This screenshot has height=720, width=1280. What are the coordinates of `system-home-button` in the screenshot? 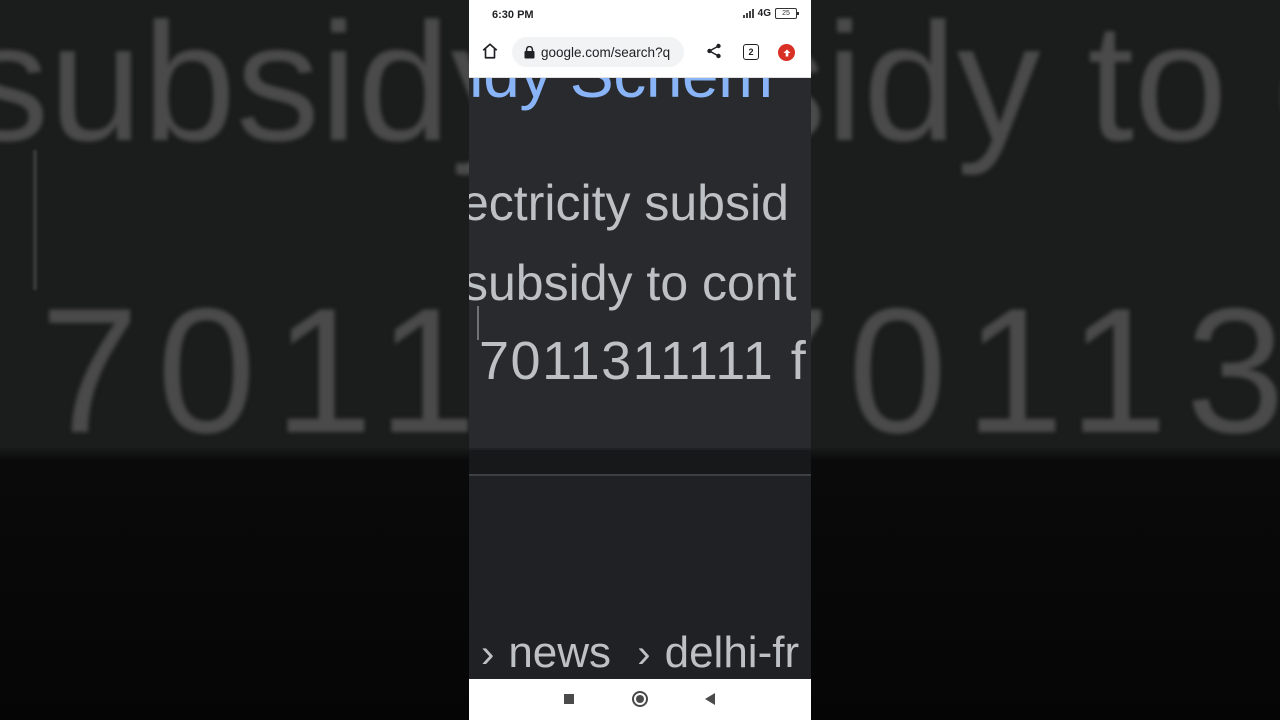 It's located at (640, 699).